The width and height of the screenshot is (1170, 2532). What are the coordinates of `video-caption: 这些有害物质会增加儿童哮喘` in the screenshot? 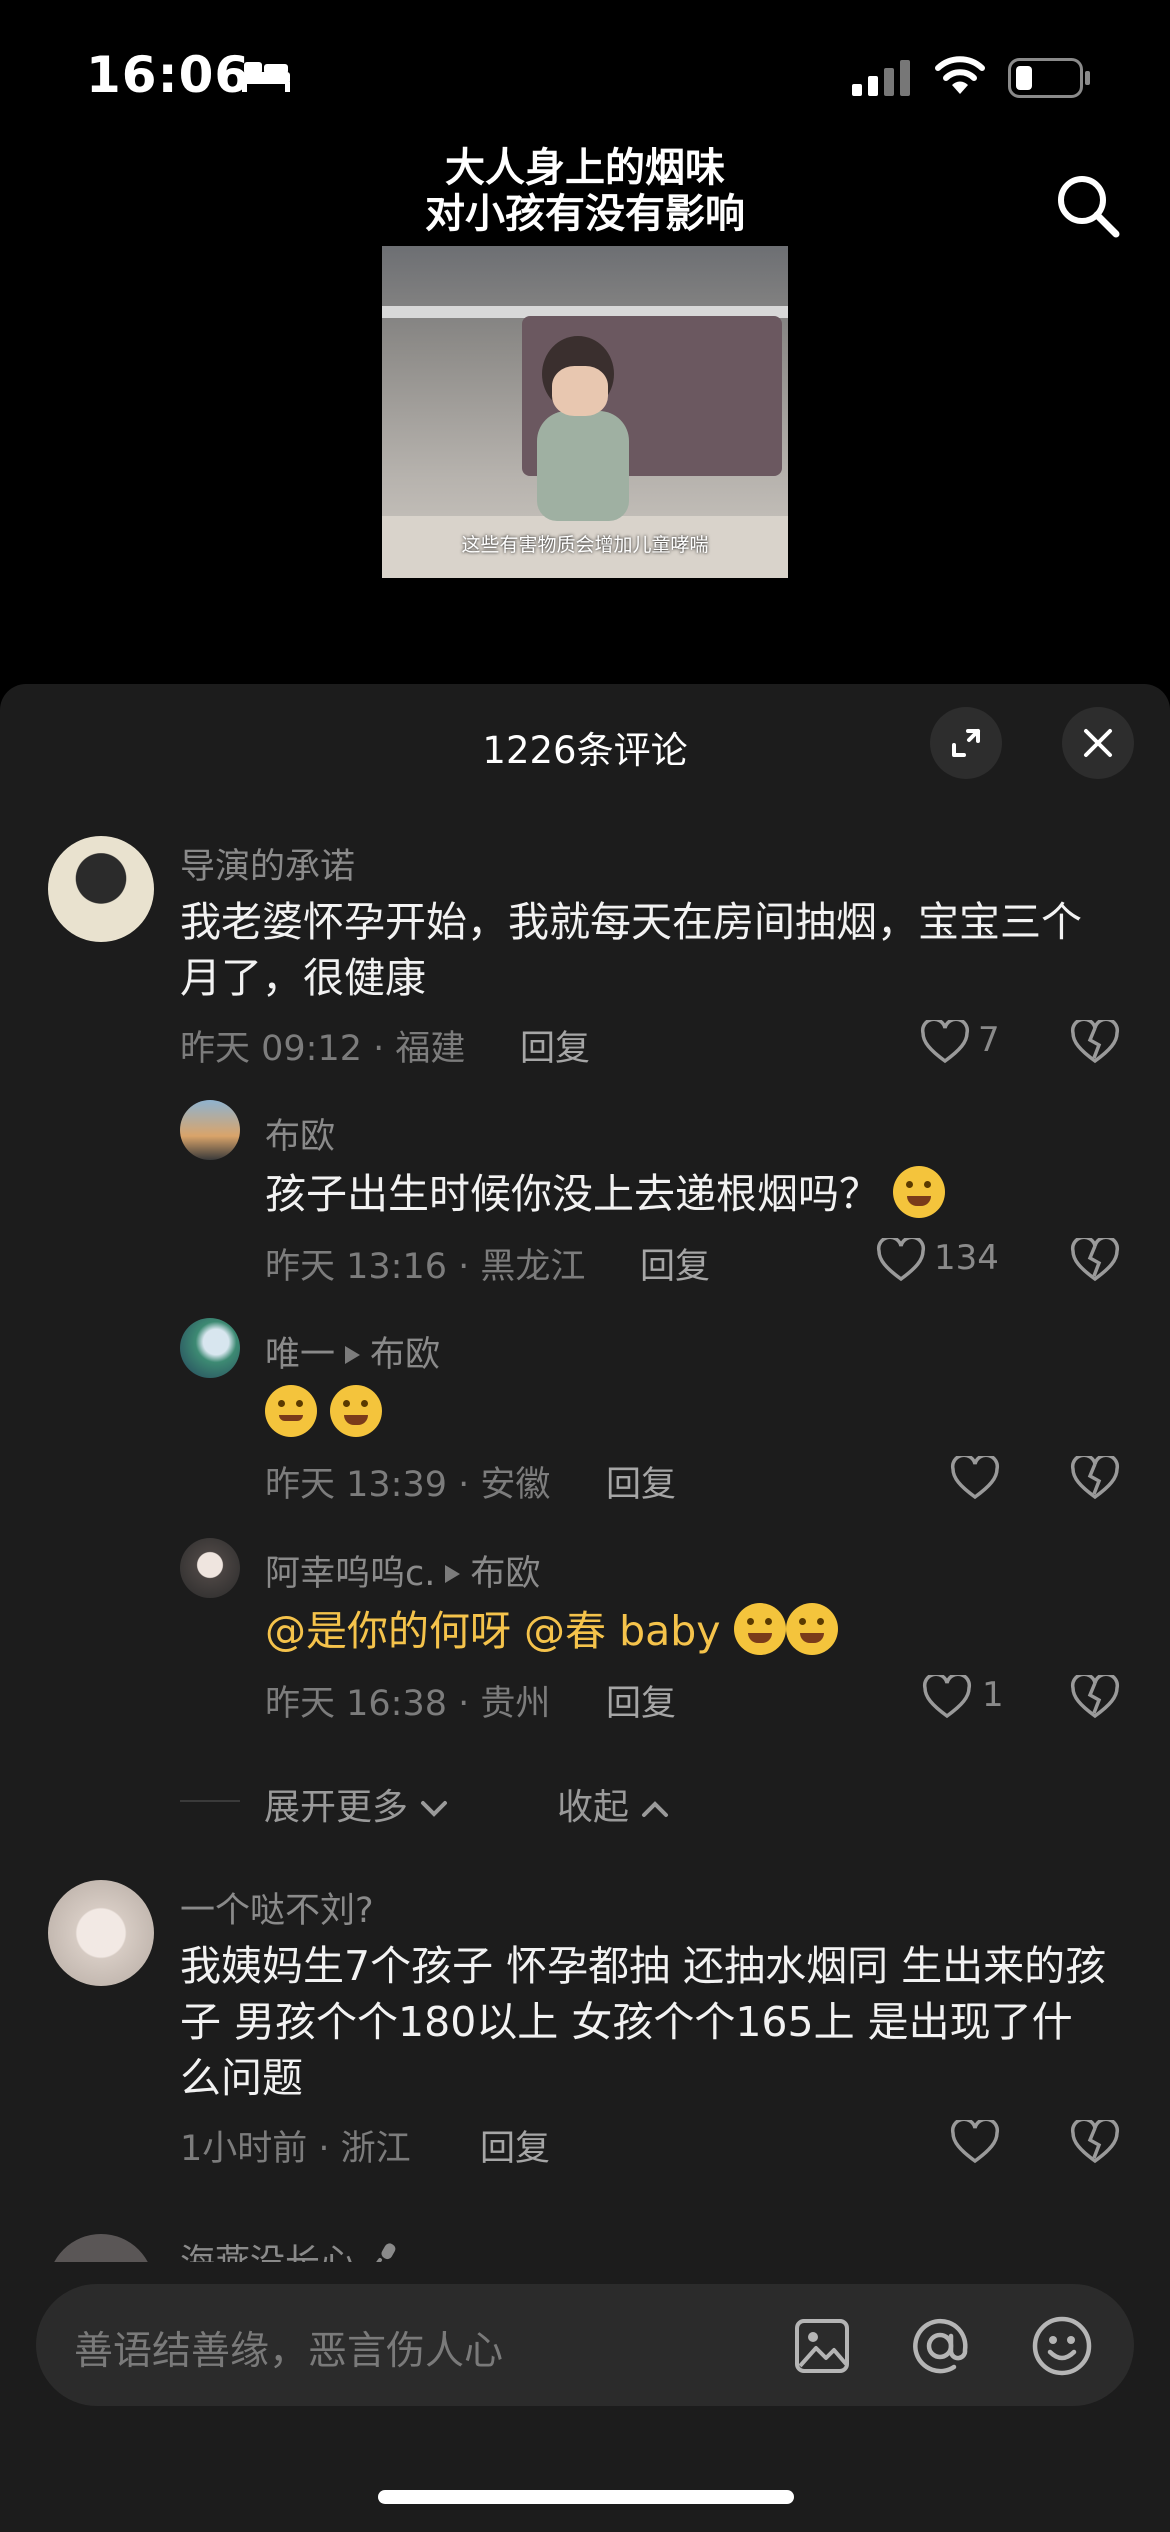 It's located at (585, 545).